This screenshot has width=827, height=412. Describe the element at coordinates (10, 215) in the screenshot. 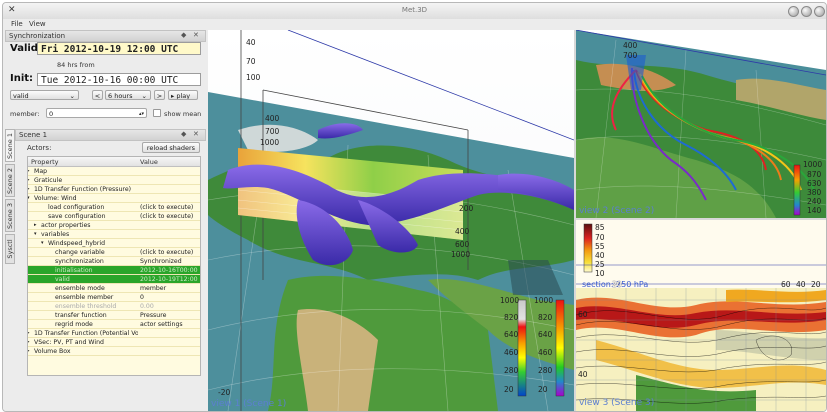

I see `tab-scene-3: Scene 3` at that location.